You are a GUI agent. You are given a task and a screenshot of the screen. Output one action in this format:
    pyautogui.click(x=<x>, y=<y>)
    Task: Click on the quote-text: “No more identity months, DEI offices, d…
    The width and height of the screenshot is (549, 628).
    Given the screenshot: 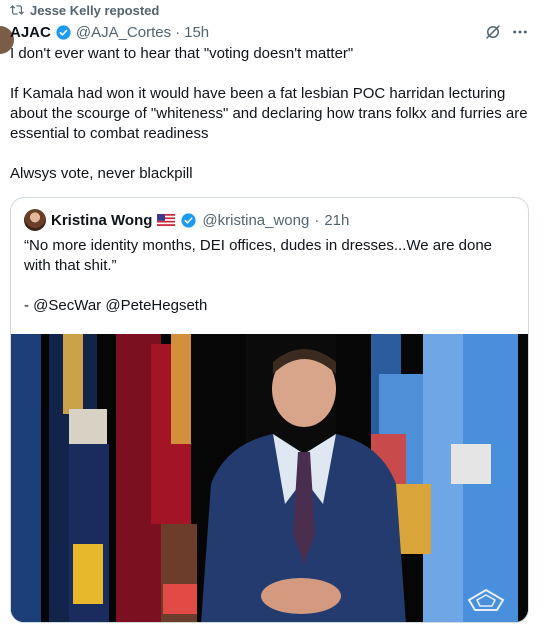 What is the action you would take?
    pyautogui.click(x=271, y=286)
    